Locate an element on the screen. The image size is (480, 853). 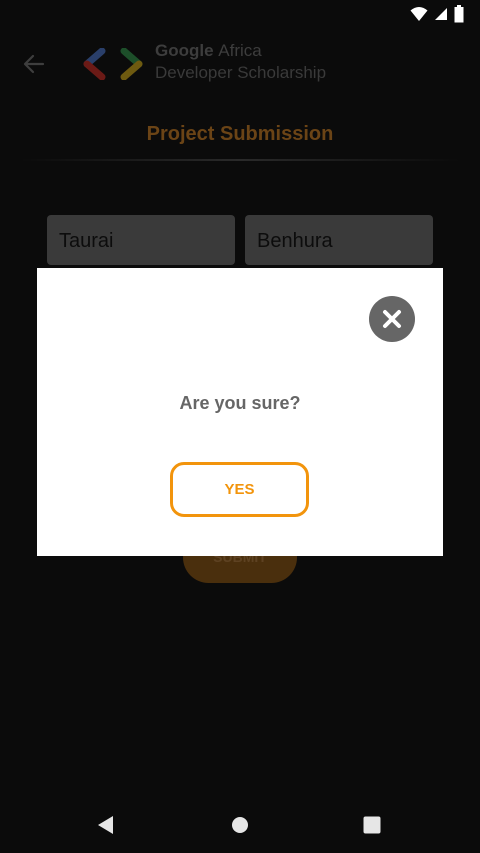
nav-recents-button is located at coordinates (372, 825).